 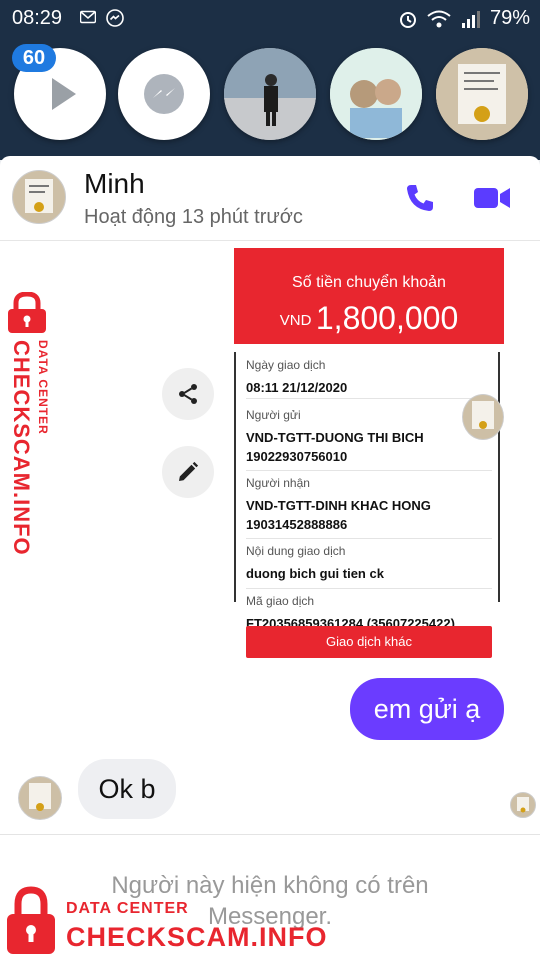 I want to click on watermark-vertical: CHECKSCAM.INFO DATA CENTER, so click(x=30, y=424).